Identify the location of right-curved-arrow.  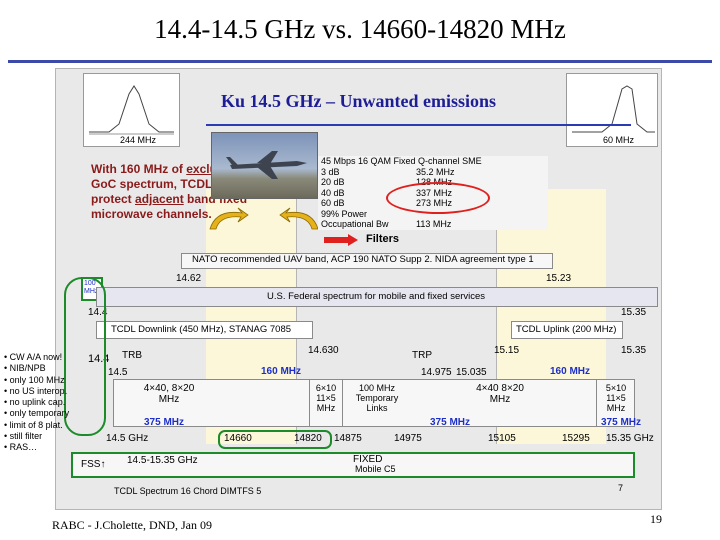
(300, 219).